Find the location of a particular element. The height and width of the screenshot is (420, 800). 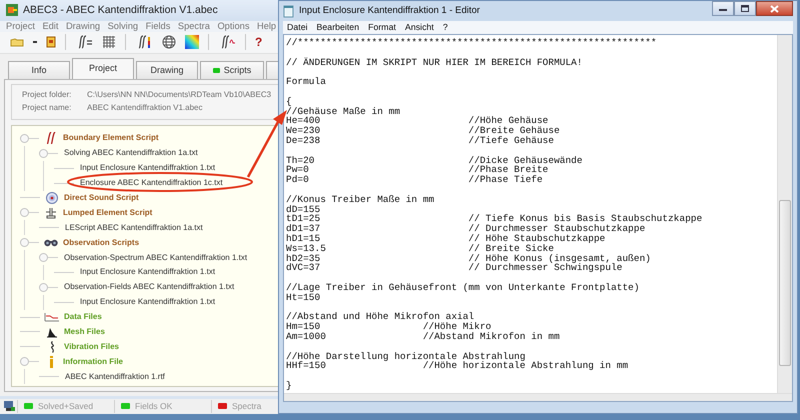

code-line: dD=155 is located at coordinates (304, 209).